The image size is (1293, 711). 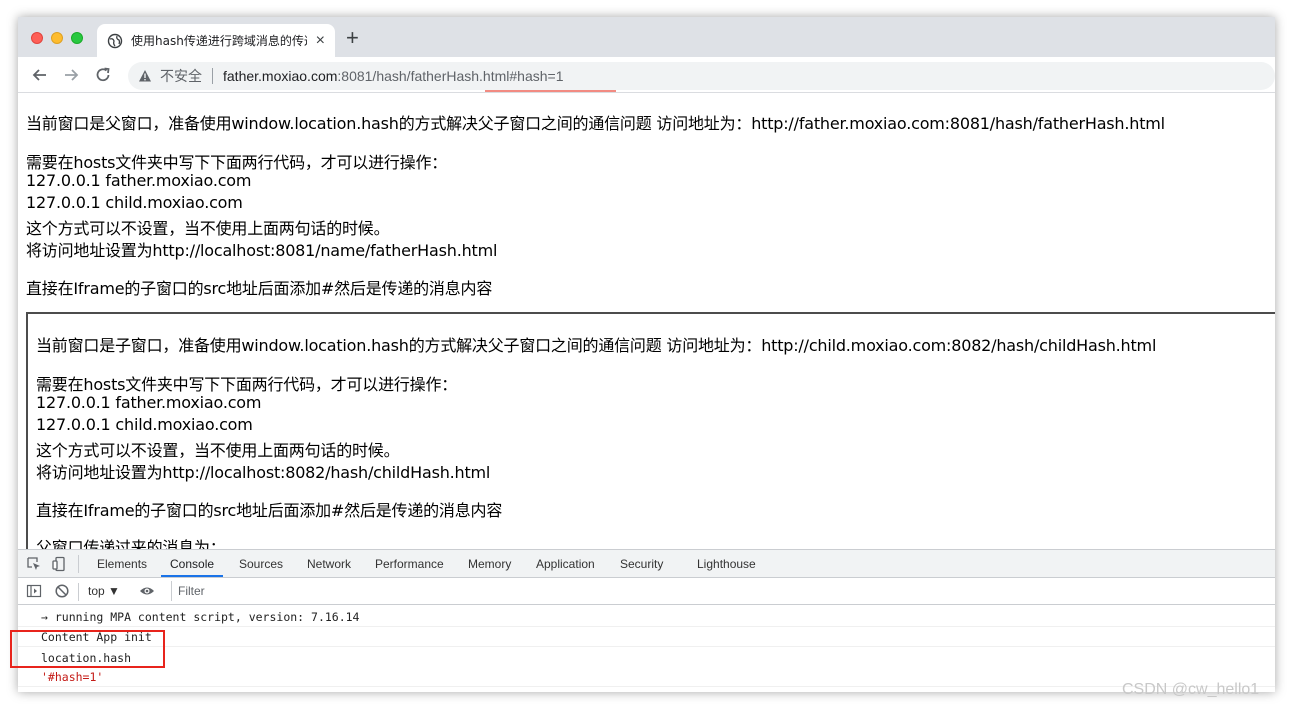 I want to click on omnibox-divider, so click(x=212, y=76).